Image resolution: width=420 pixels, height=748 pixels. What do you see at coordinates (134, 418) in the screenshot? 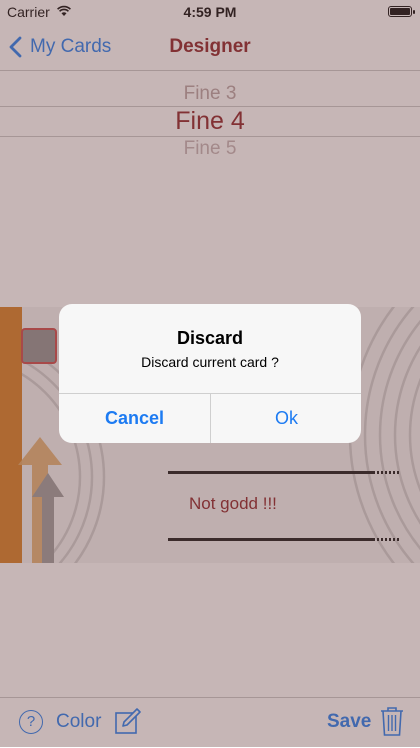
I see `alert-cancel-button: Cancel` at bounding box center [134, 418].